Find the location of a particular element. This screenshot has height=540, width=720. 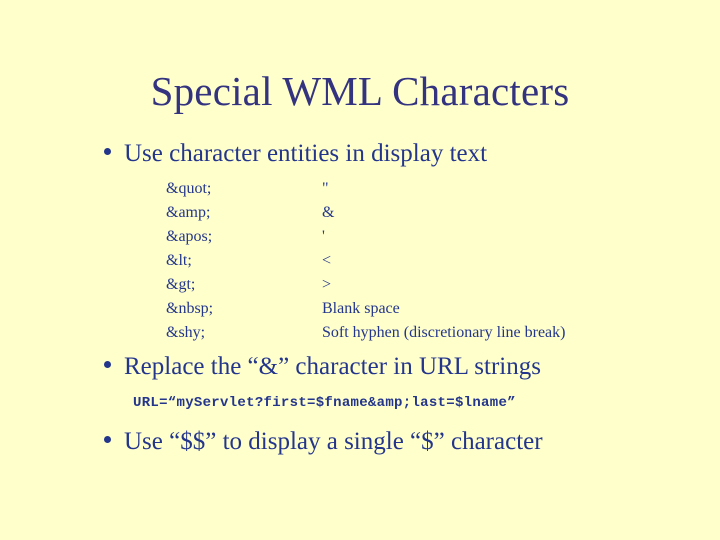

entity-character: Blank space is located at coordinates (361, 308).